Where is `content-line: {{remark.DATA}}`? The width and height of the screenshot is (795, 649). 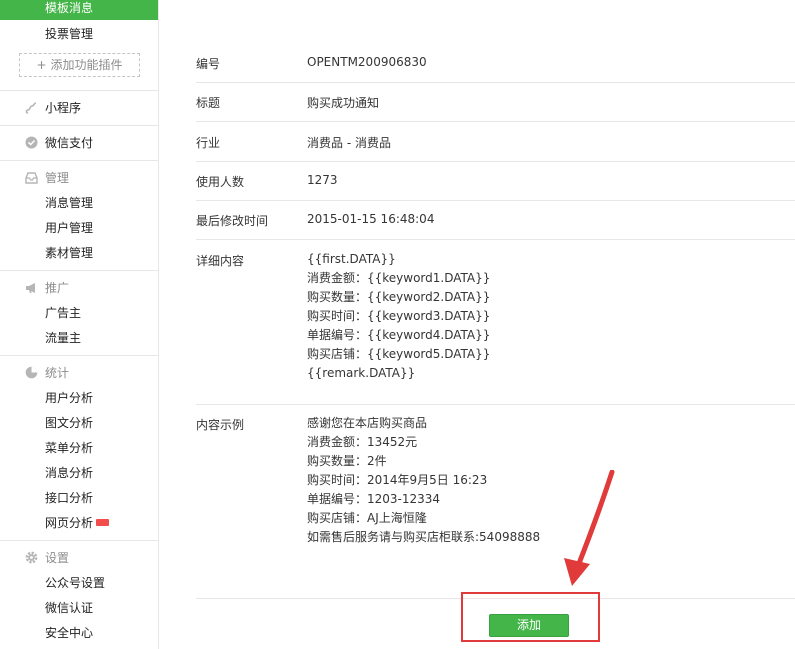 content-line: {{remark.DATA}} is located at coordinates (361, 373).